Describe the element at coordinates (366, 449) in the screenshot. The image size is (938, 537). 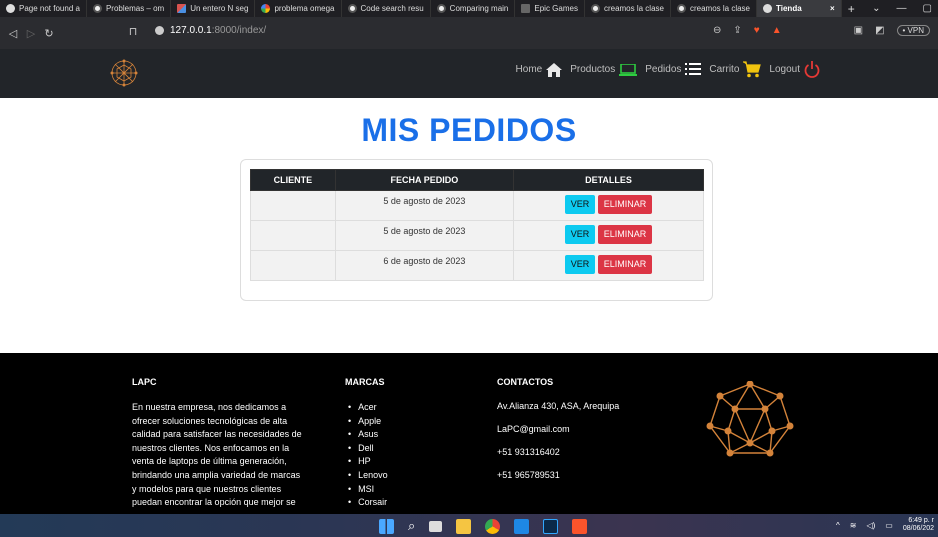
I see `brand-item: Dell` at that location.